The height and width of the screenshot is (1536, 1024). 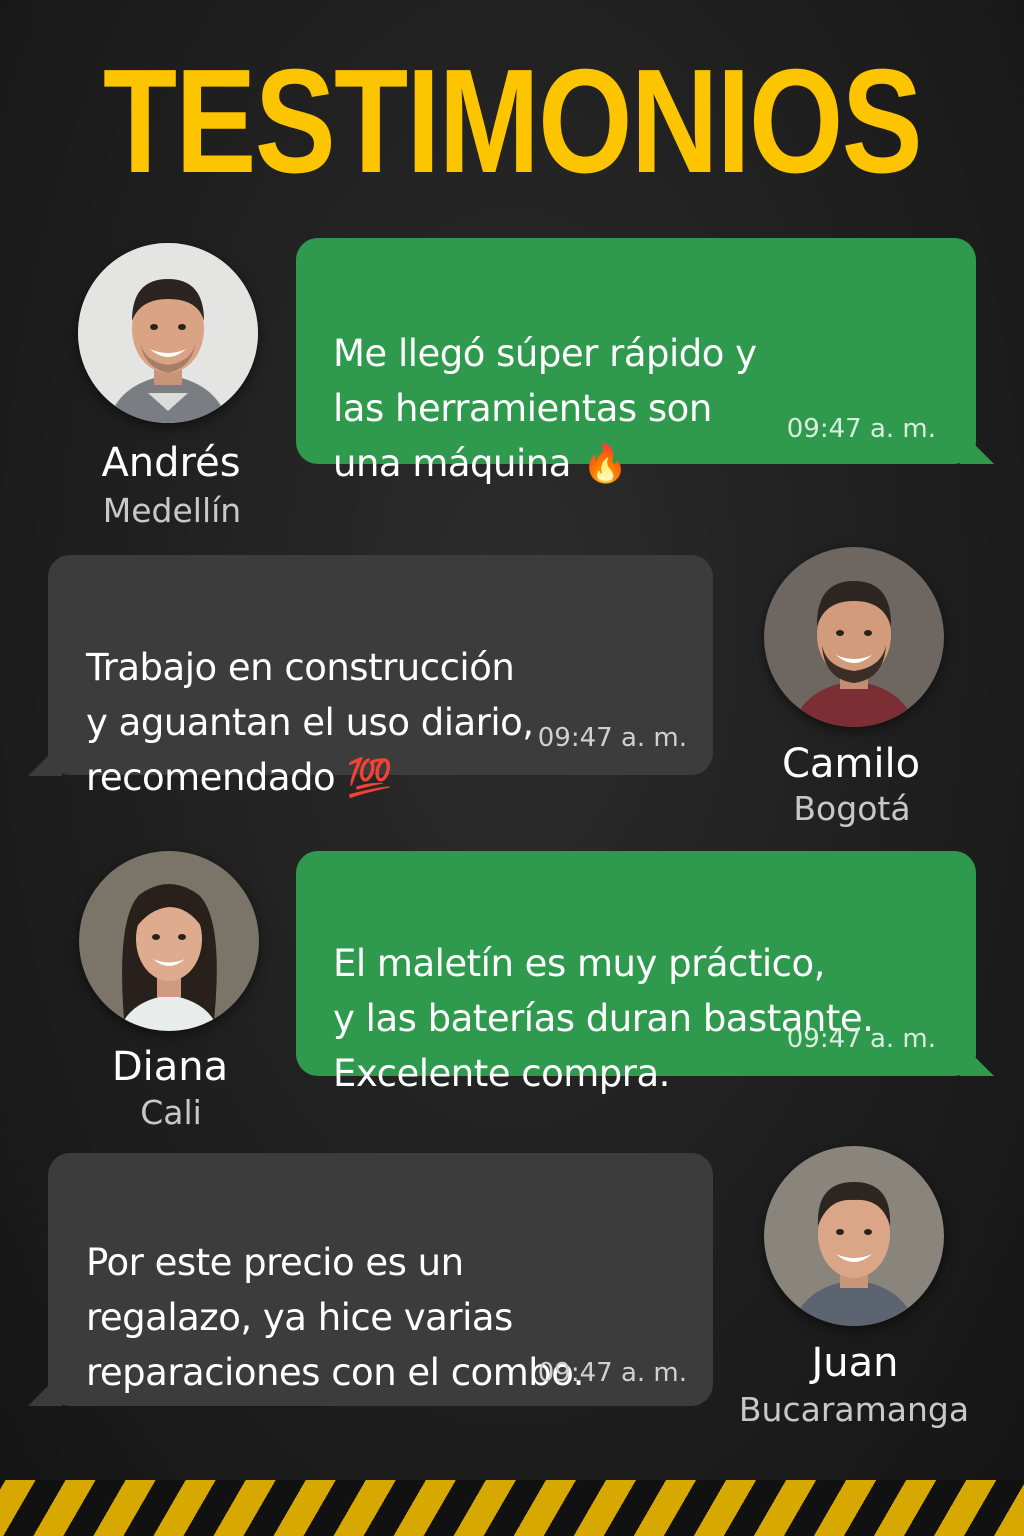 I want to click on testimonial-city: Medellín, so click(x=172, y=510).